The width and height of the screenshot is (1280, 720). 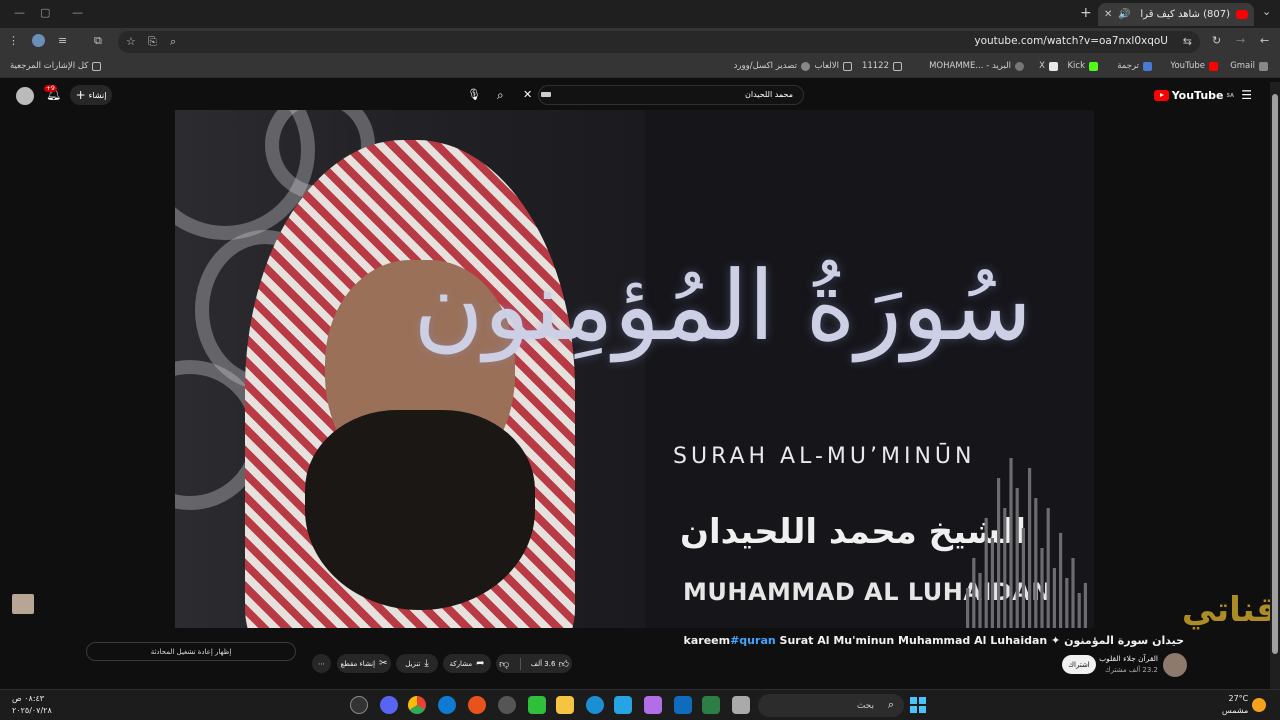 What do you see at coordinates (897, 66) in the screenshot?
I see `folder-icon` at bounding box center [897, 66].